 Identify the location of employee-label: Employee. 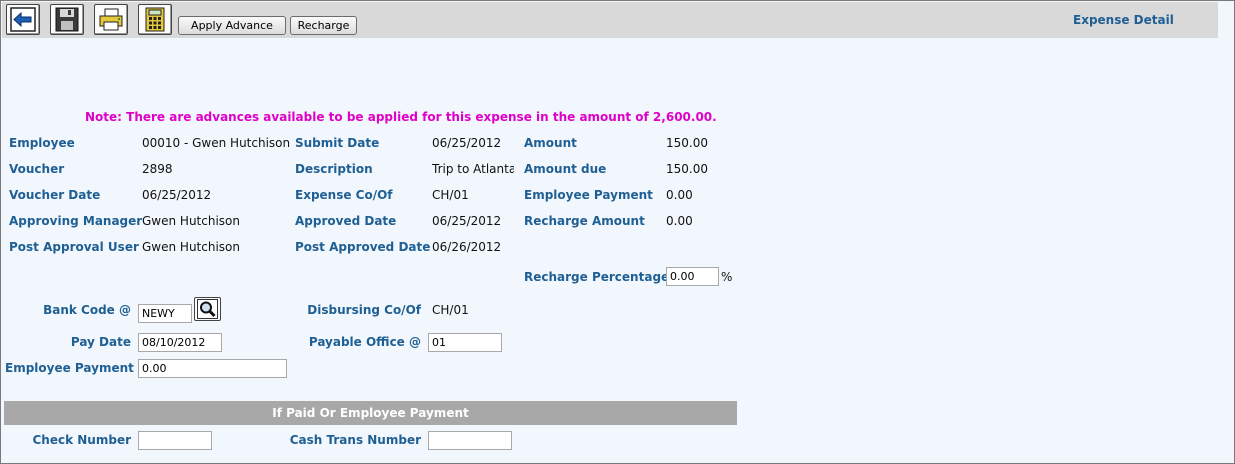
(42, 143).